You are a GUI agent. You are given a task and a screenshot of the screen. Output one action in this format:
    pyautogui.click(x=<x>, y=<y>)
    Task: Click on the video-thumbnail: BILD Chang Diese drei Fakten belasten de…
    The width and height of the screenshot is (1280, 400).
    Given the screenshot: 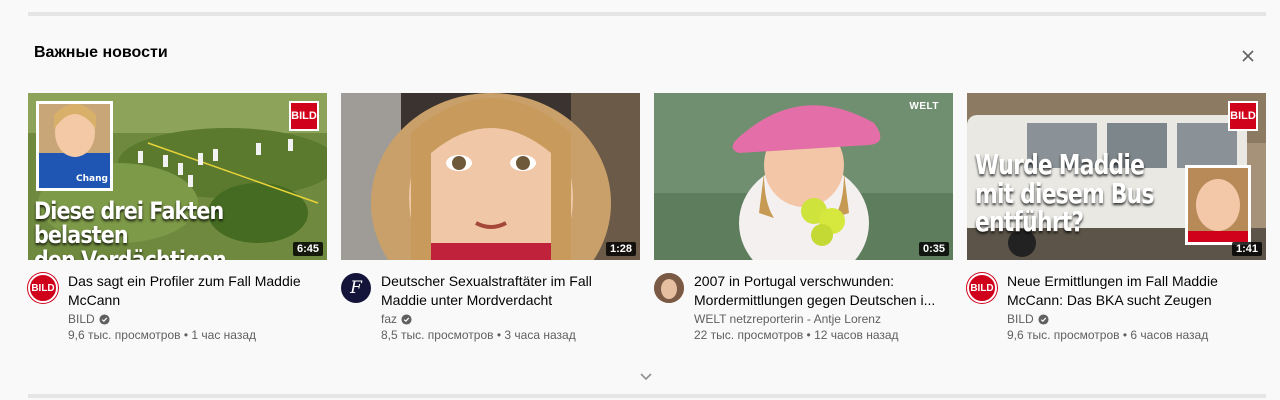 What is the action you would take?
    pyautogui.click(x=177, y=176)
    